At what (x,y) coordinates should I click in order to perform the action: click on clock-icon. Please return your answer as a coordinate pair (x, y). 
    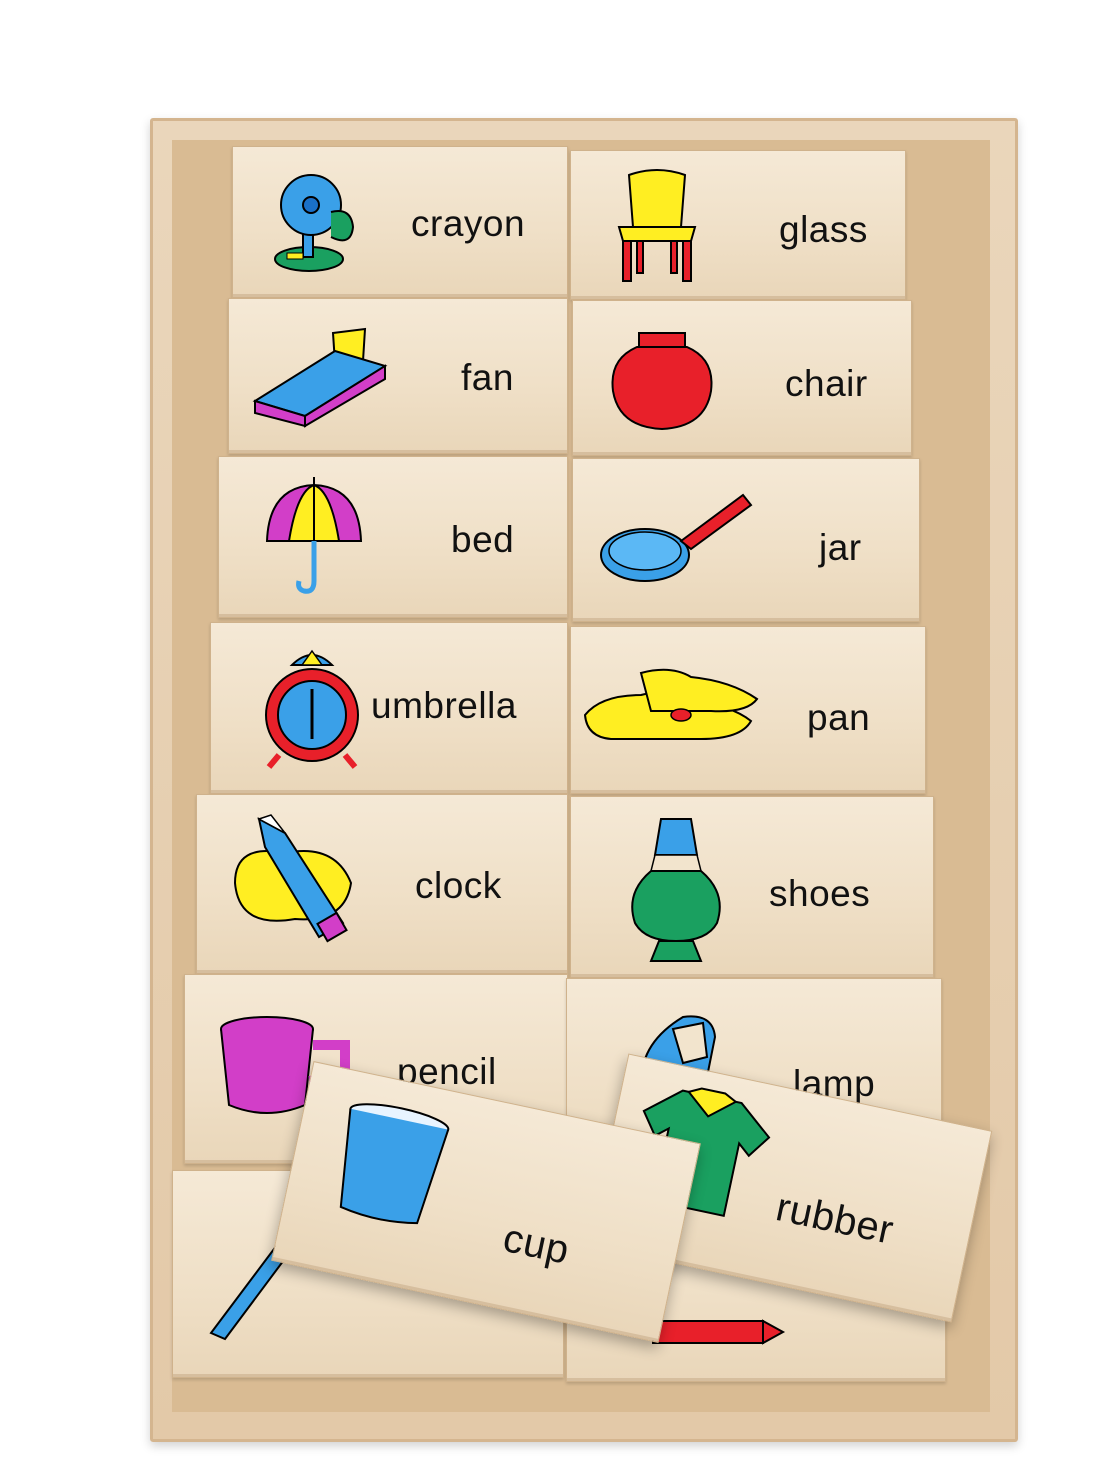
    Looking at the image, I should click on (312, 709).